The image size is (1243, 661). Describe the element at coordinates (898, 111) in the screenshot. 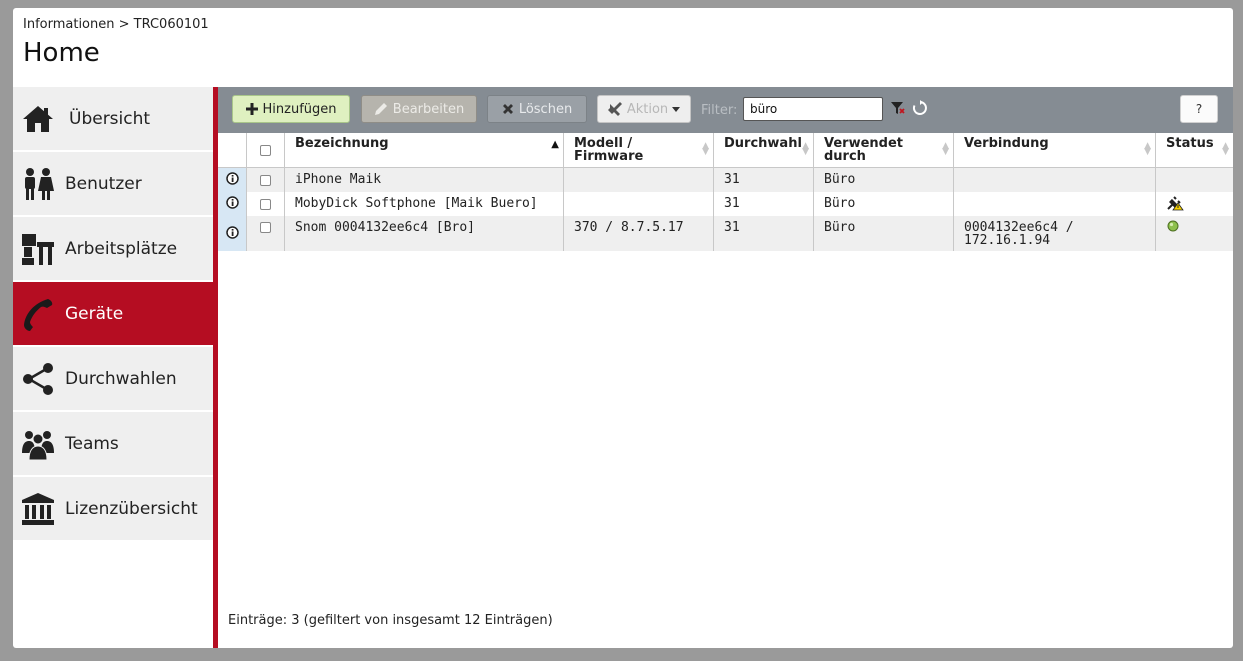

I see `clear-filter-icon` at that location.